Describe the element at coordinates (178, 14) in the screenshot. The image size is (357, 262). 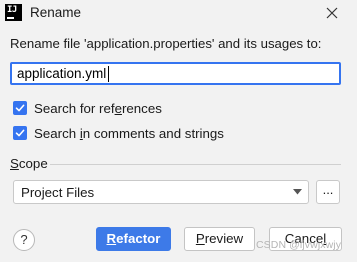
I see `title-bar: IJ Rename` at that location.